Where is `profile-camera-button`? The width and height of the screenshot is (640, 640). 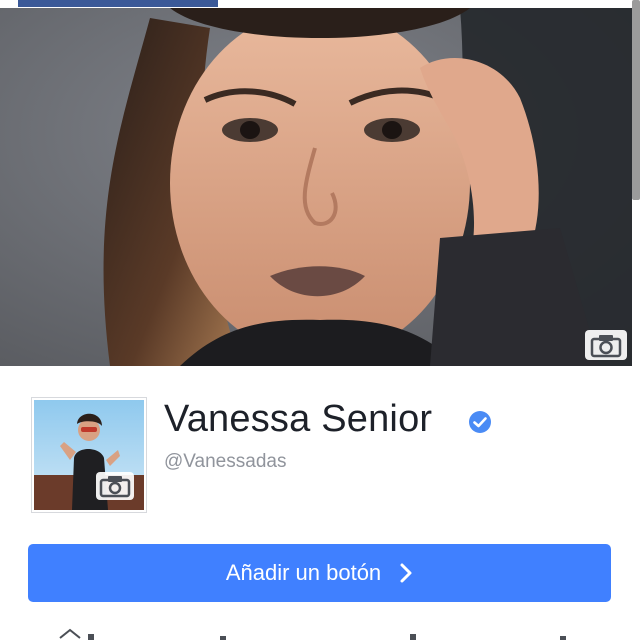 profile-camera-button is located at coordinates (115, 486).